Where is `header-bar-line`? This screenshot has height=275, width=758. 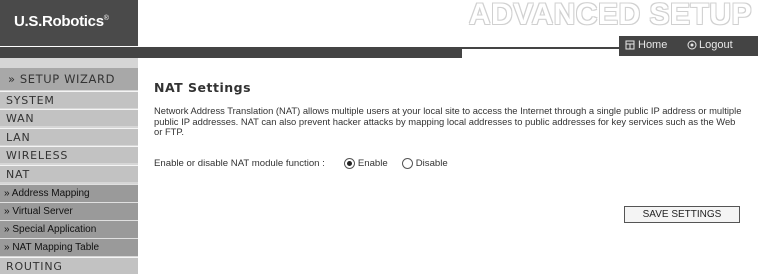 header-bar-line is located at coordinates (541, 48).